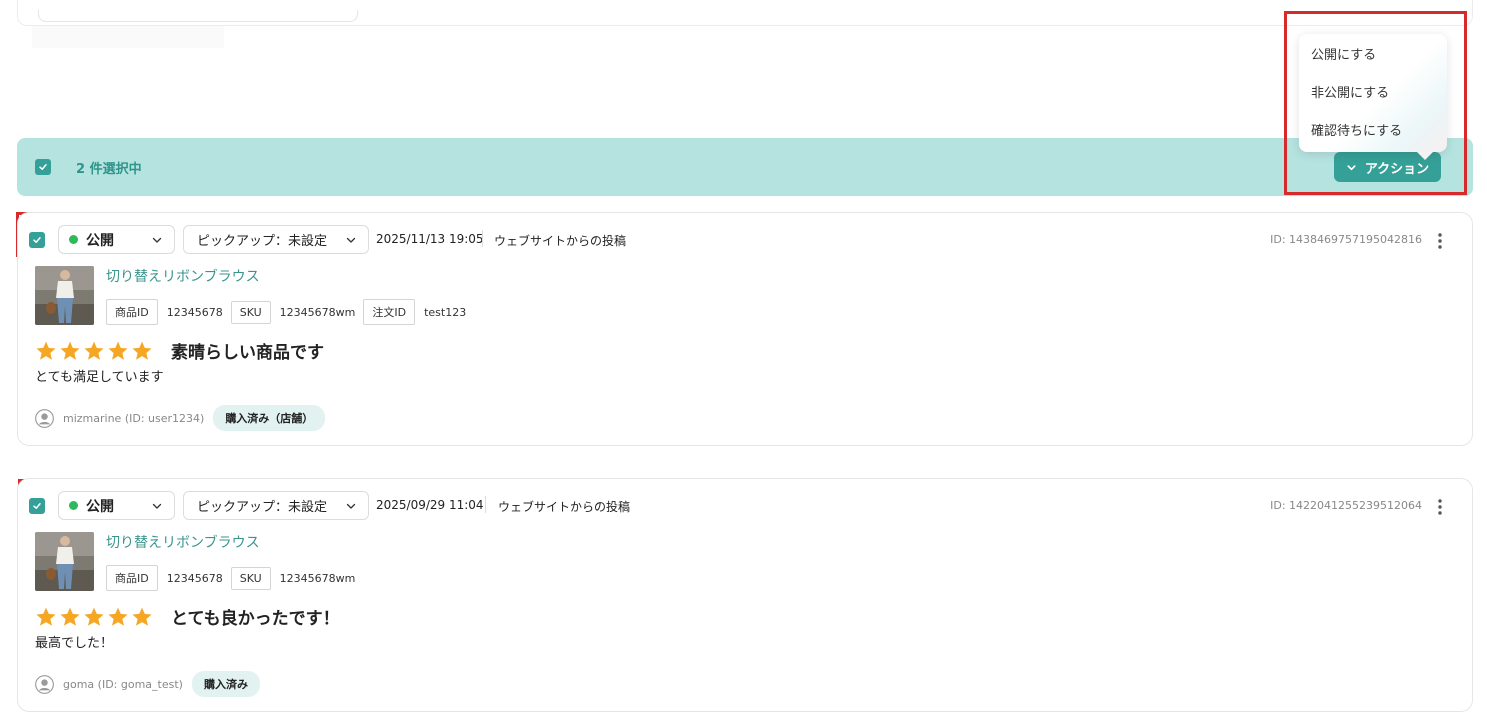 The width and height of the screenshot is (1487, 723). What do you see at coordinates (225, 684) in the screenshot?
I see `purchase-badge: 購入済み` at bounding box center [225, 684].